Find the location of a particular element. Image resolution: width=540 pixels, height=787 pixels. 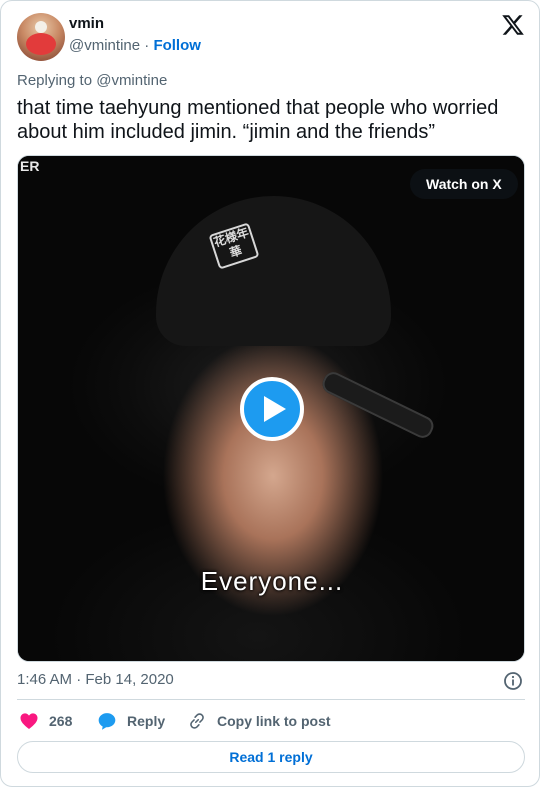

author-handle-row: @vmintine · Follow is located at coordinates (135, 45).